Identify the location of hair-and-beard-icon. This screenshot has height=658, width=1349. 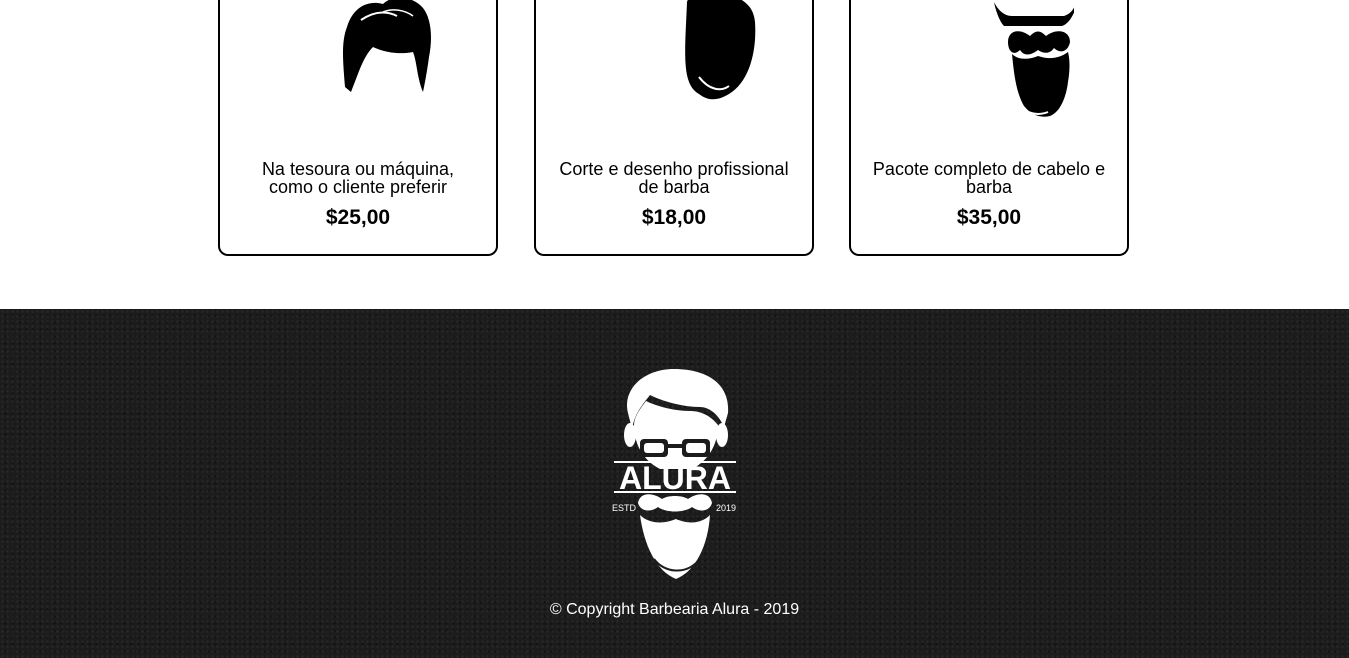
(989, 71).